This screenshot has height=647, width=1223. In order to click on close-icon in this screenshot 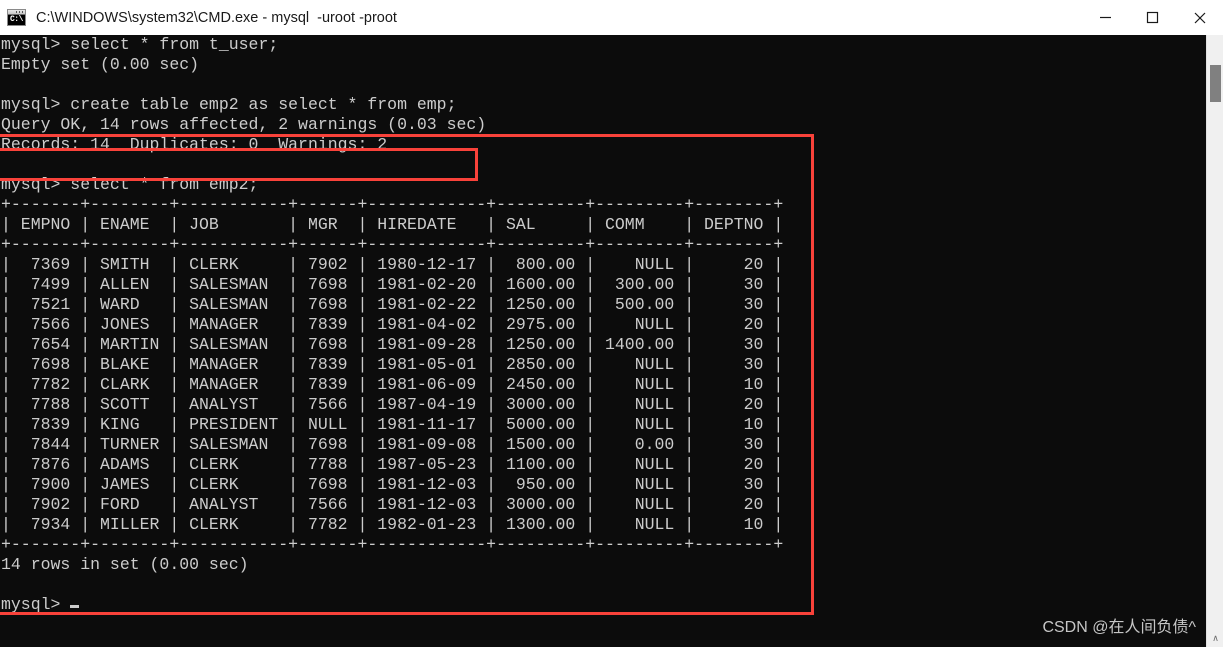, I will do `click(1199, 17)`.